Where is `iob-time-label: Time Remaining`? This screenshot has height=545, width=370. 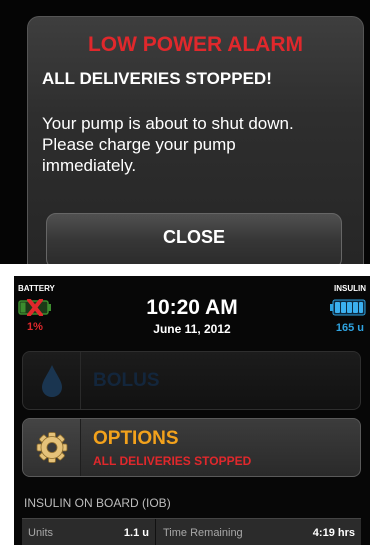 iob-time-label: Time Remaining is located at coordinates (203, 533).